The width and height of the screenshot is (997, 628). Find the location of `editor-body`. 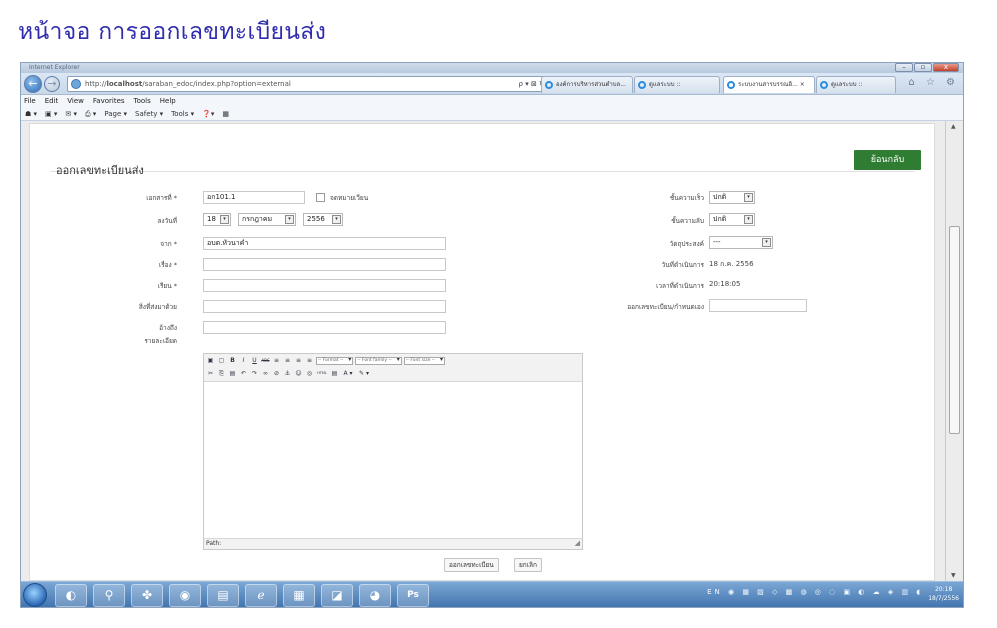

editor-body is located at coordinates (393, 460).